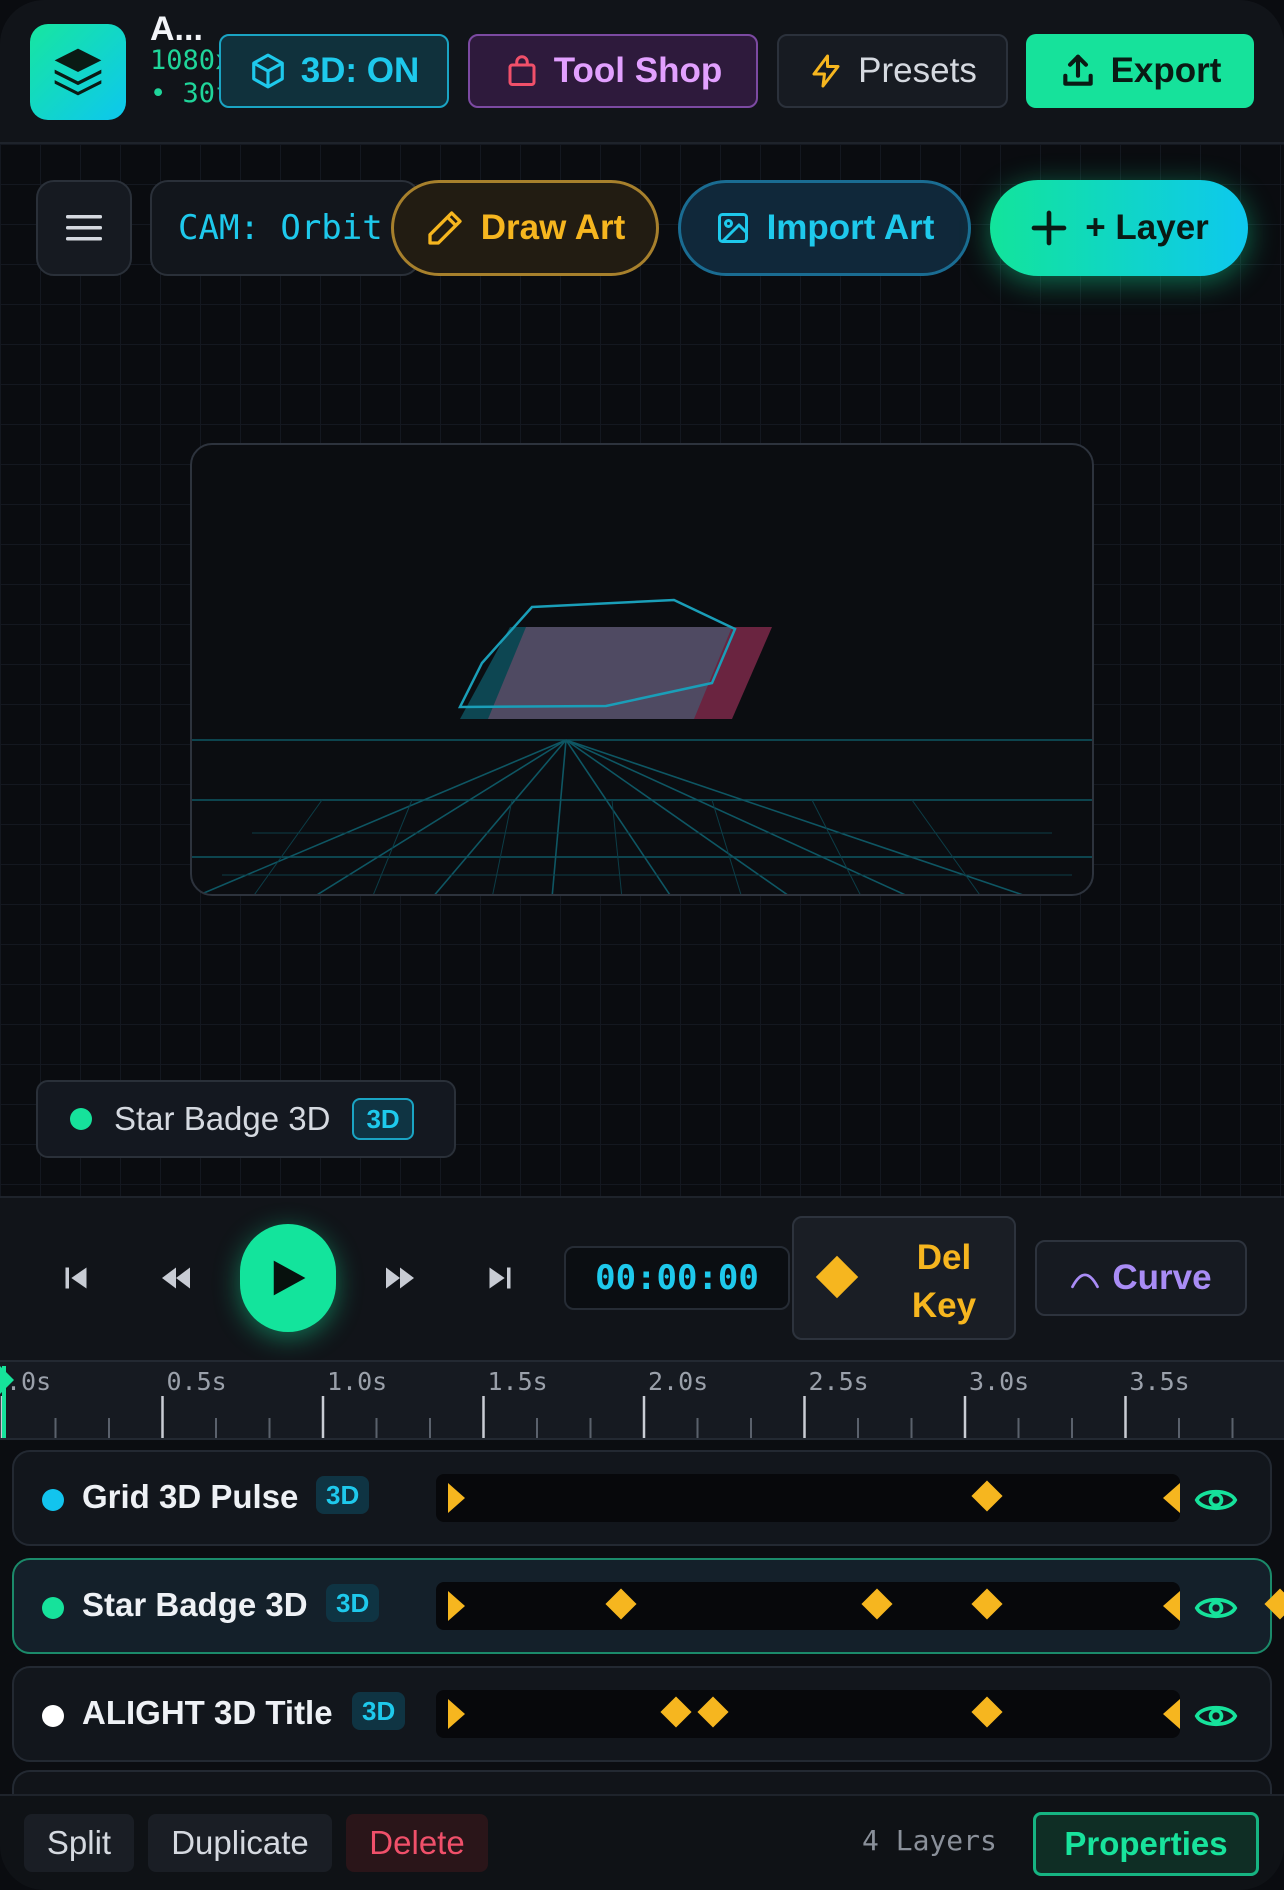  Describe the element at coordinates (207, 1712) in the screenshot. I see `track-name: ALIGHT 3D Title` at that location.